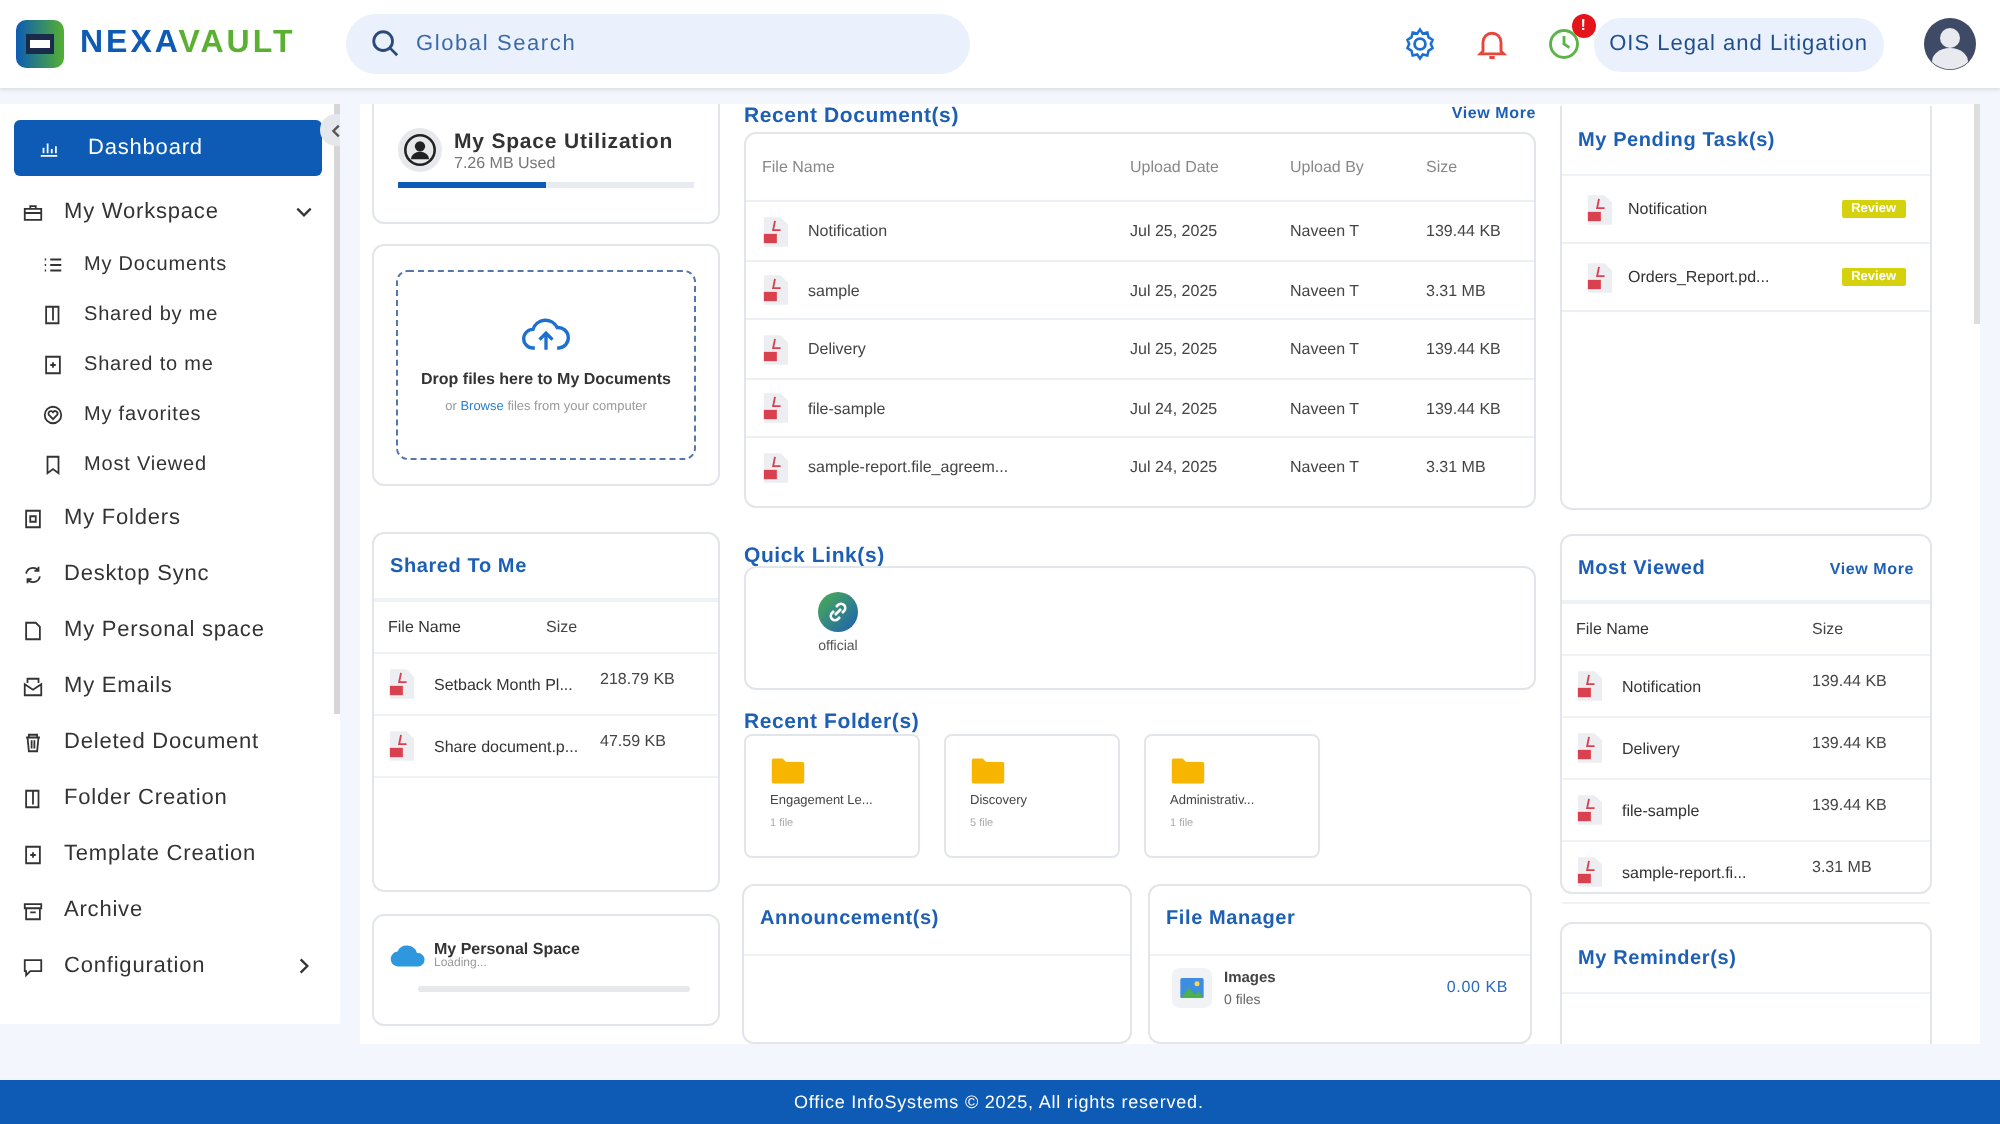 This screenshot has height=1124, width=2000. I want to click on list-icon, so click(53, 265).